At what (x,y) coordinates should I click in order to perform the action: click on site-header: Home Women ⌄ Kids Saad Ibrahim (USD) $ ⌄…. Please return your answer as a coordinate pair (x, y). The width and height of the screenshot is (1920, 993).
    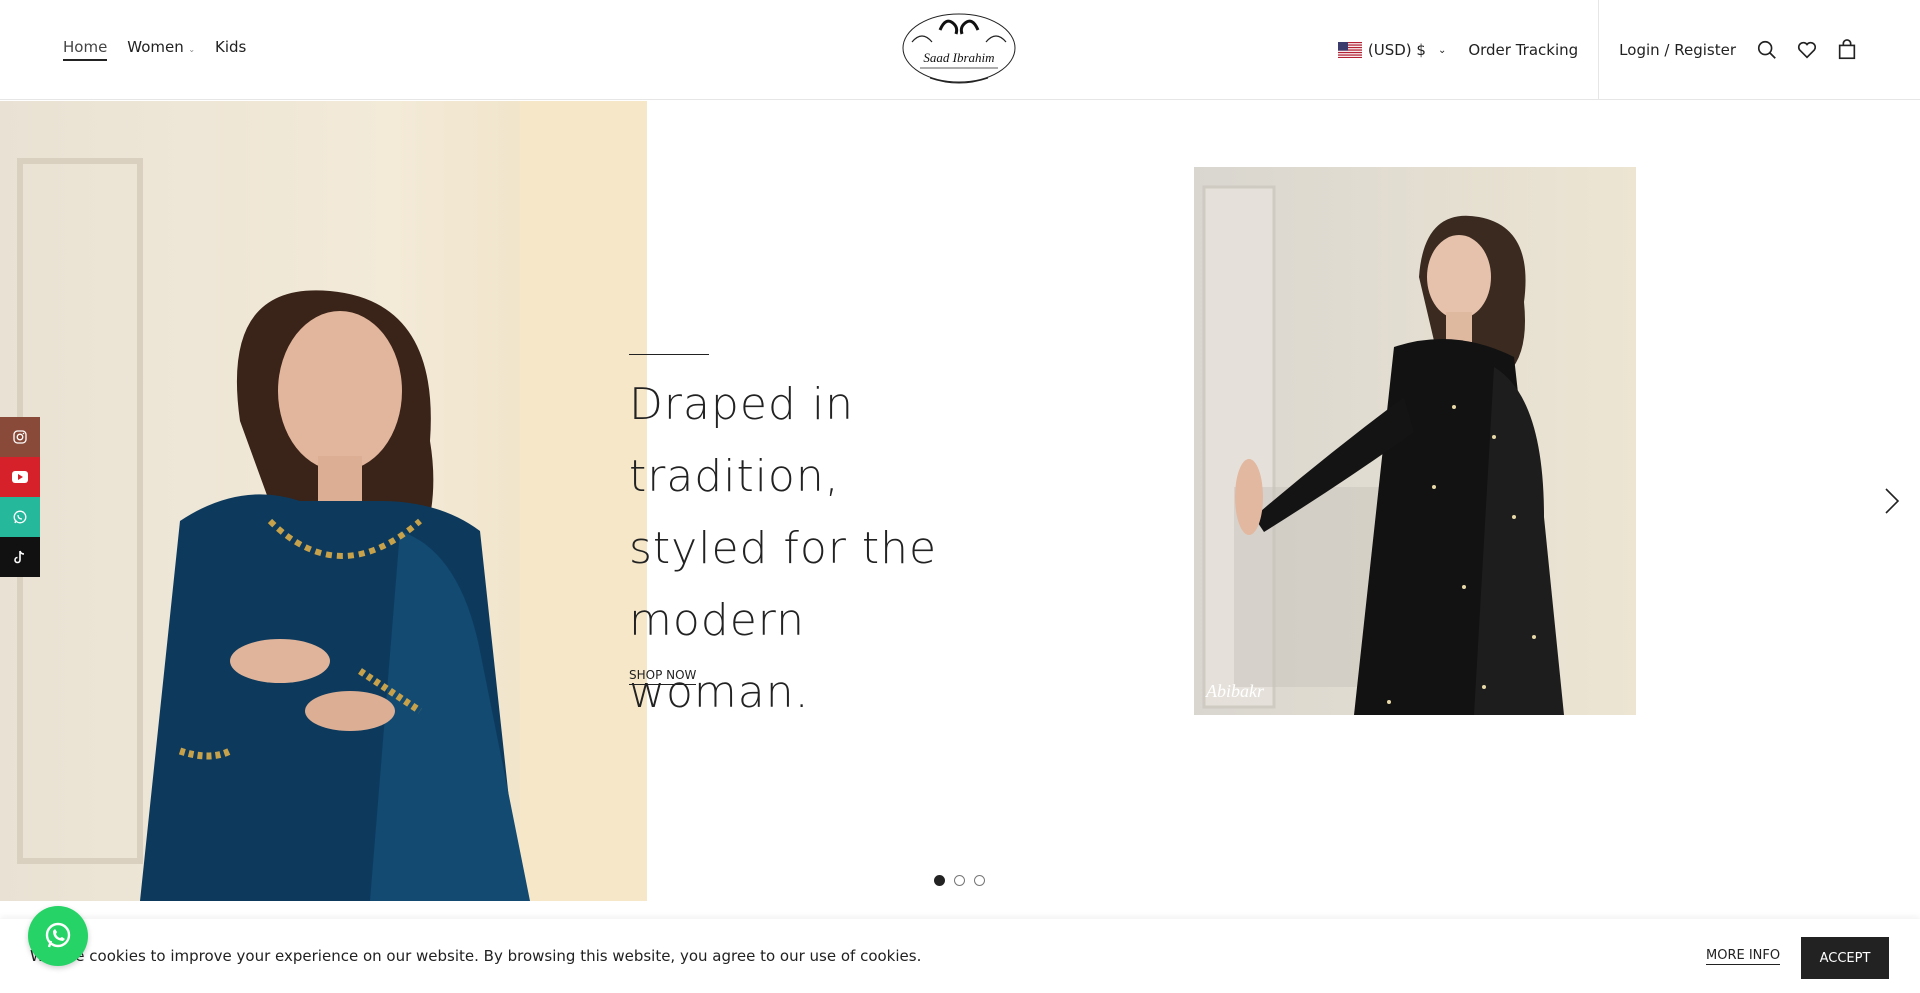
    Looking at the image, I should click on (960, 50).